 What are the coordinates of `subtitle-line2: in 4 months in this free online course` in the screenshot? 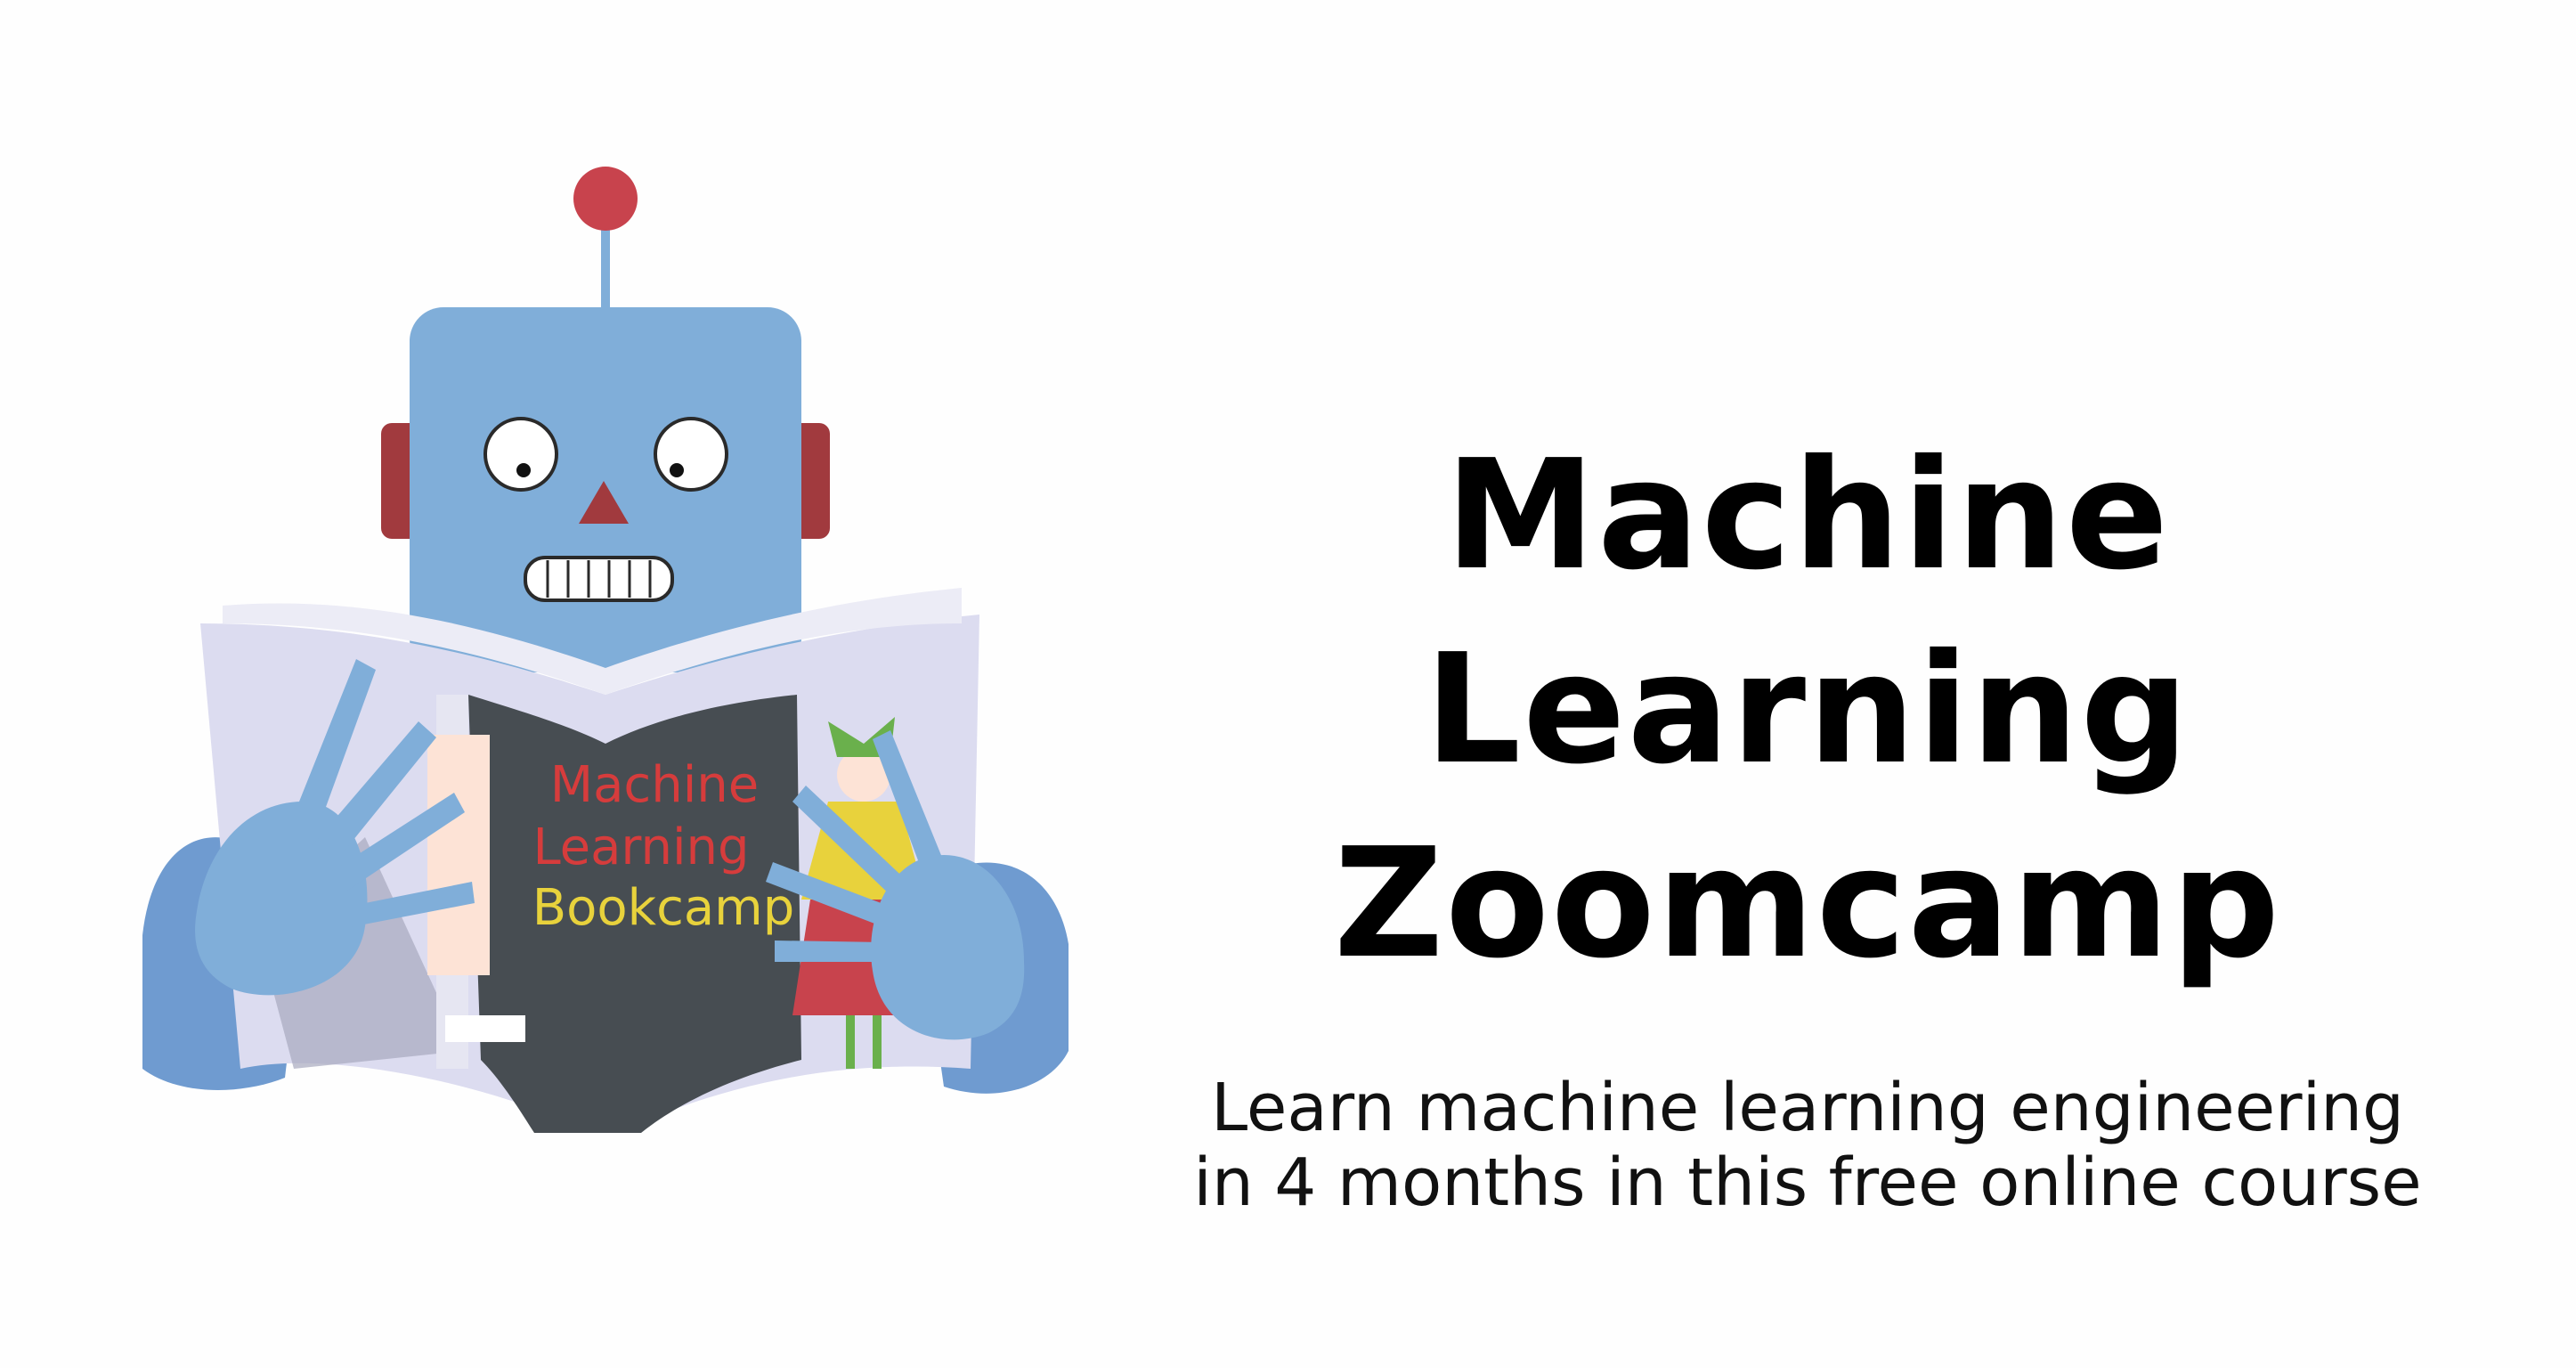 It's located at (1807, 1182).